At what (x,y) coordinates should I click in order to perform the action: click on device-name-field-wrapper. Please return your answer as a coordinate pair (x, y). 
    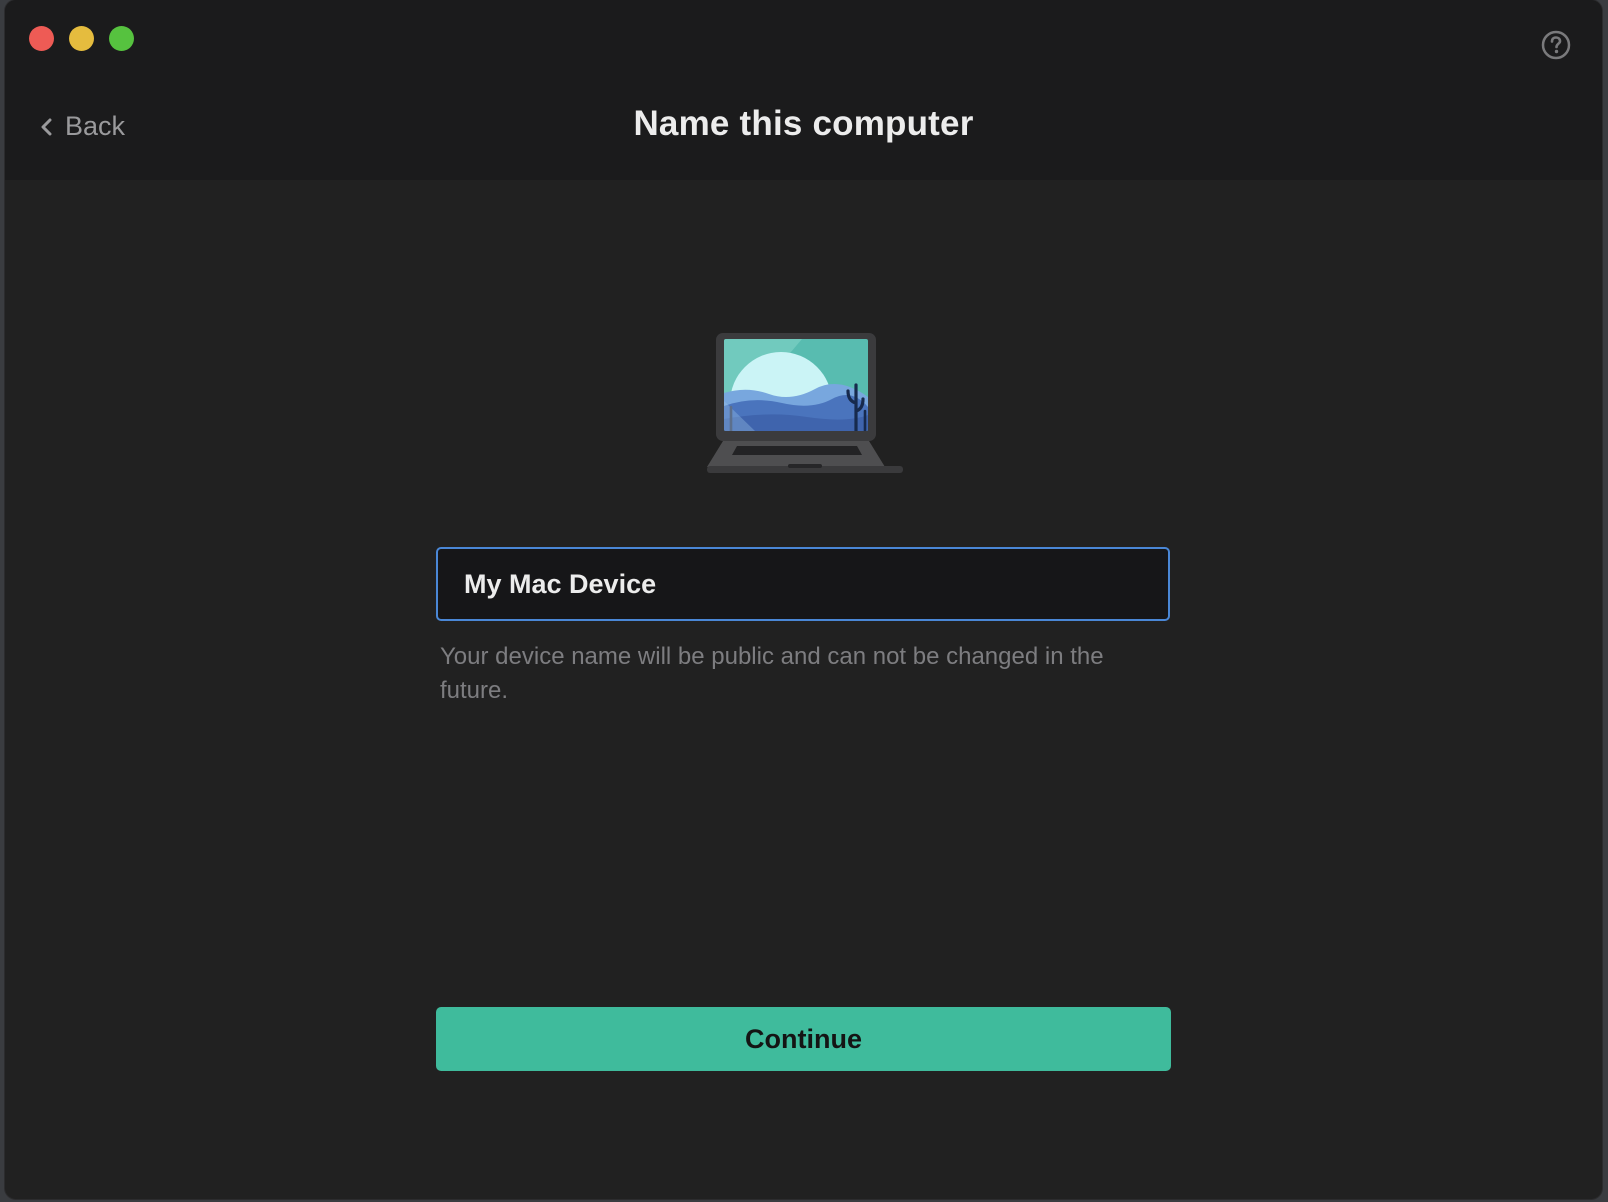
    Looking at the image, I should click on (803, 584).